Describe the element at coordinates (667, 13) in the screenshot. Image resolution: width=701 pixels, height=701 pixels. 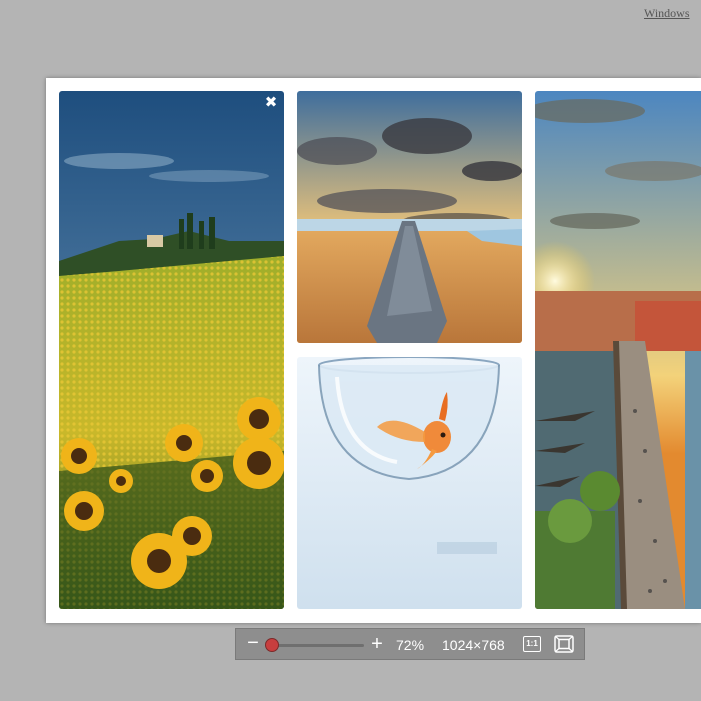
I see `windows-watermark-text: Windows` at that location.